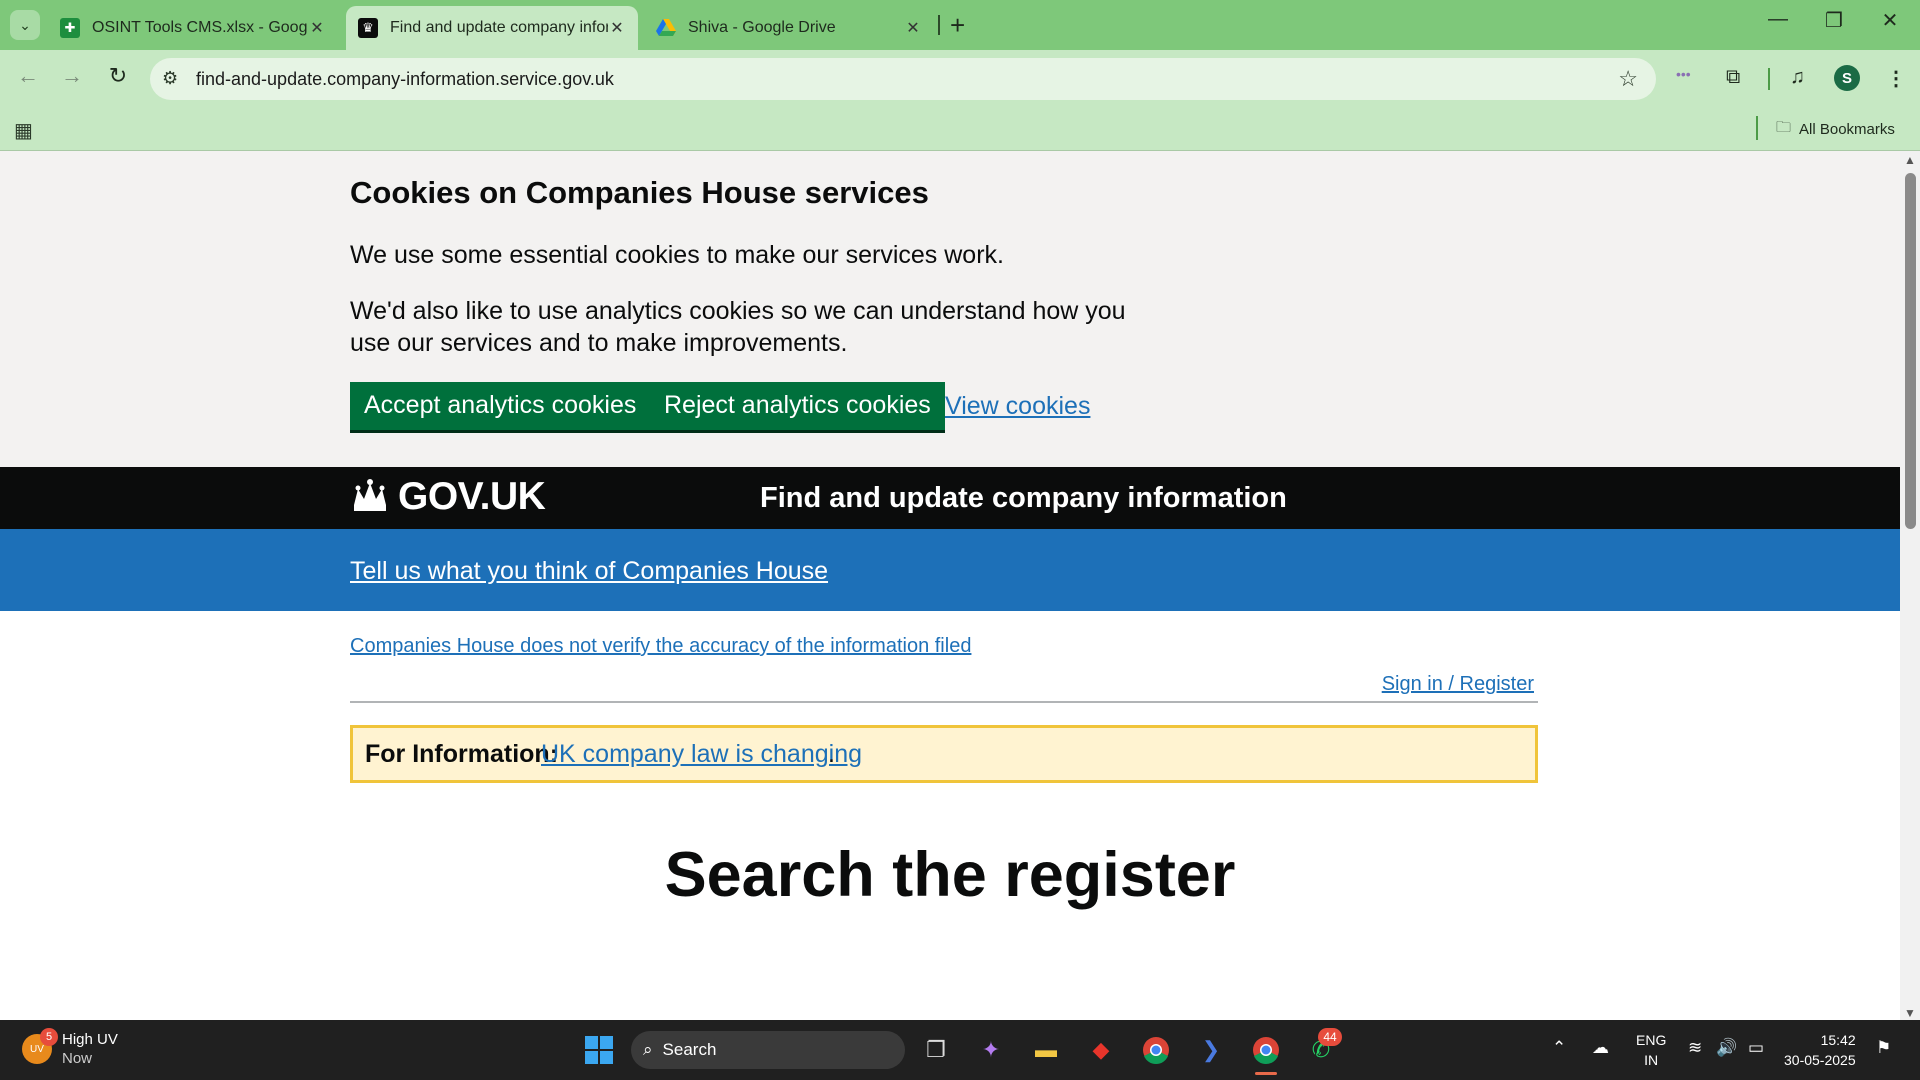 Image resolution: width=1920 pixels, height=1080 pixels. I want to click on chrome-profile-icon, so click(1266, 1050).